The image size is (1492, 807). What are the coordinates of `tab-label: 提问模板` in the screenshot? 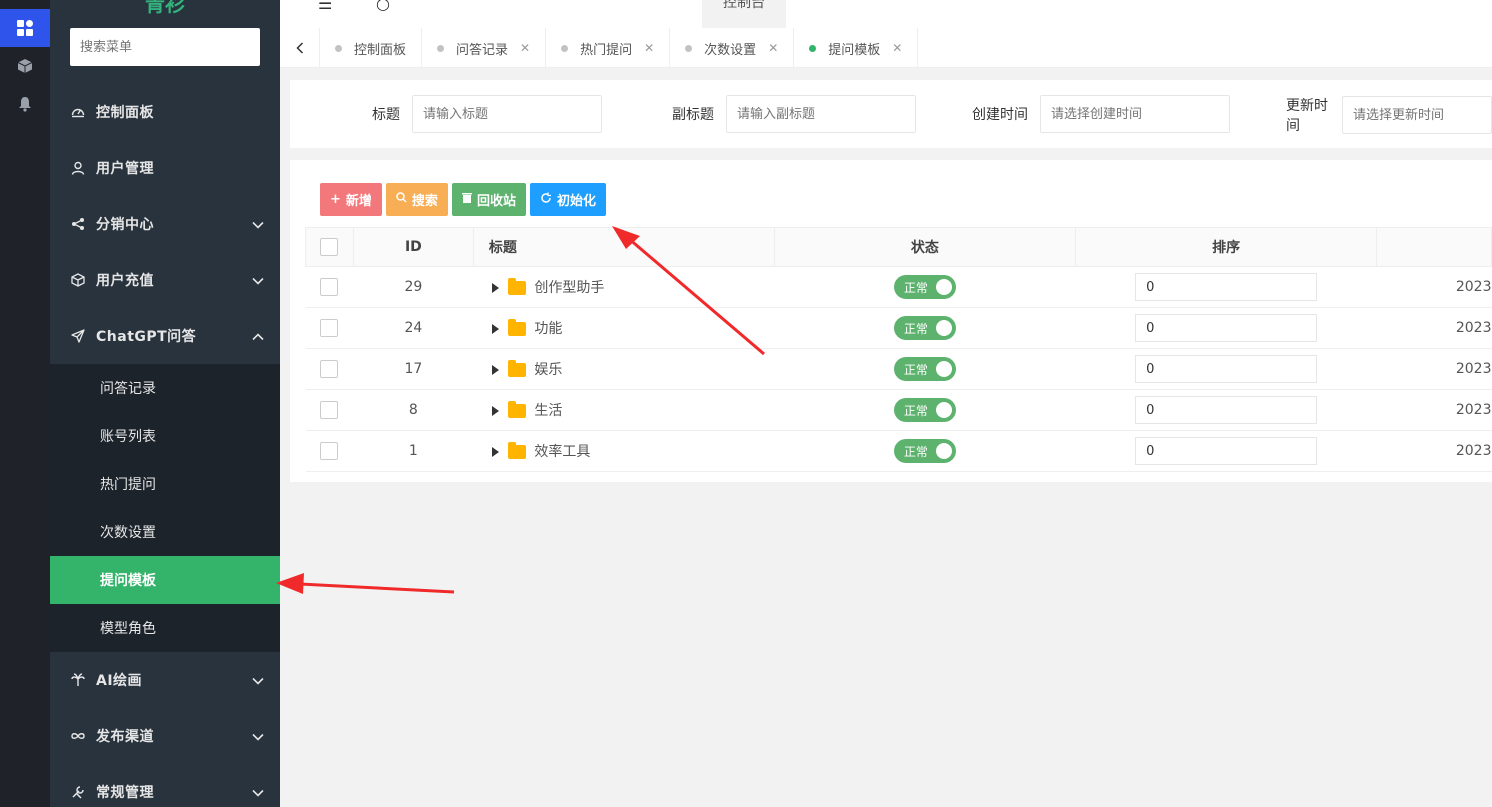 It's located at (854, 50).